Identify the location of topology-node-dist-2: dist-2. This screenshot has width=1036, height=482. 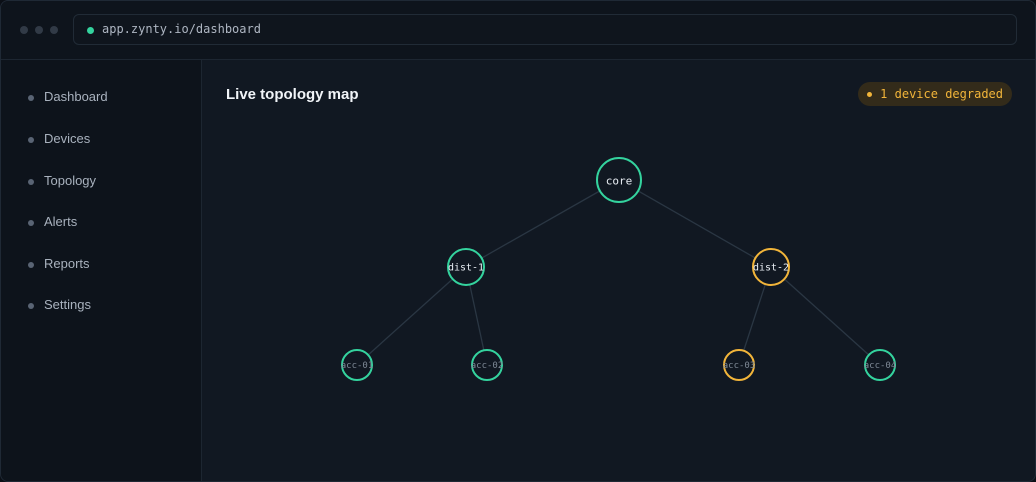
(771, 267).